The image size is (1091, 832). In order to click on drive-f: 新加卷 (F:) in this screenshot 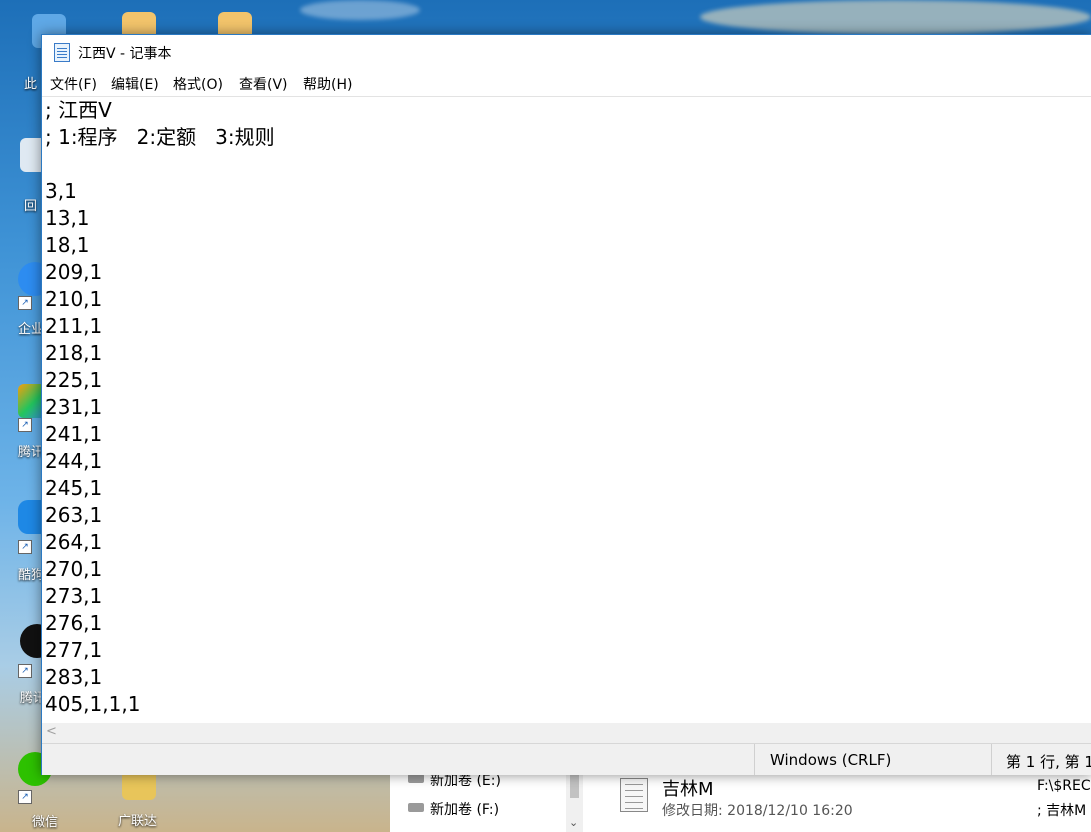, I will do `click(454, 809)`.